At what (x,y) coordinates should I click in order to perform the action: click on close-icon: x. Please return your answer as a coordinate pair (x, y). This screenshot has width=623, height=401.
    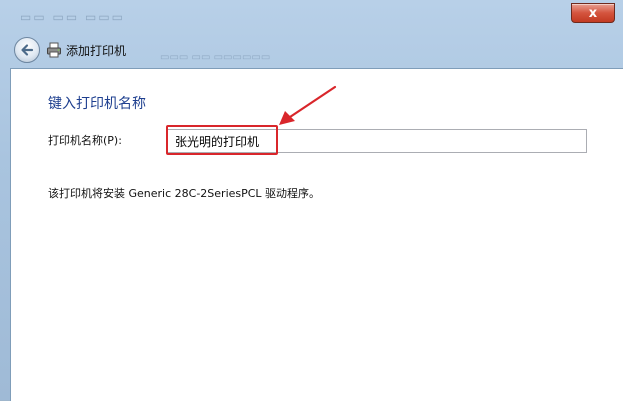
    Looking at the image, I should click on (593, 13).